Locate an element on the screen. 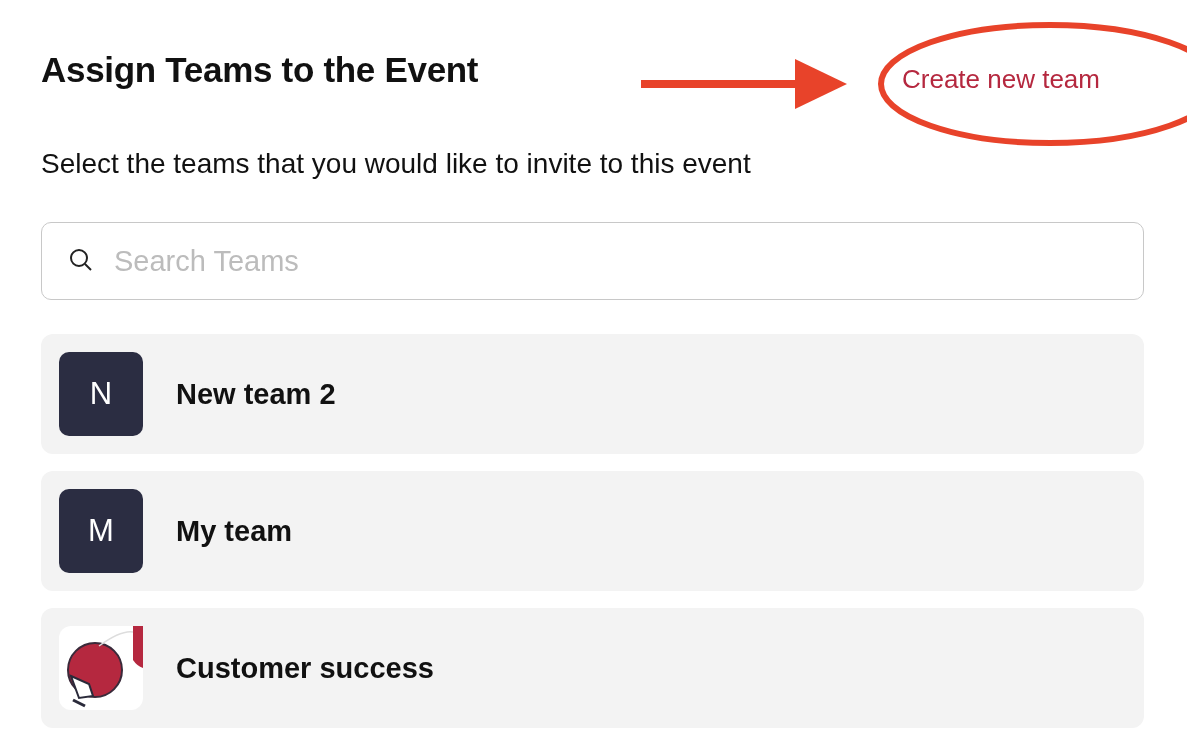  page-title: Assign Teams to the Event is located at coordinates (260, 70).